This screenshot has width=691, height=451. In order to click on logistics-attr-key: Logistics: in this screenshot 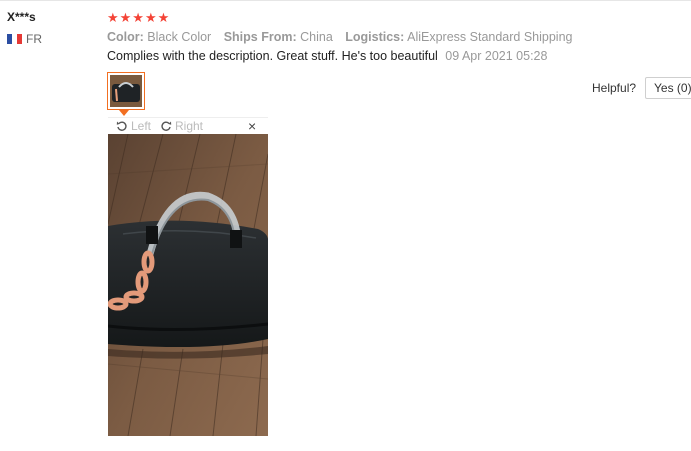, I will do `click(375, 37)`.